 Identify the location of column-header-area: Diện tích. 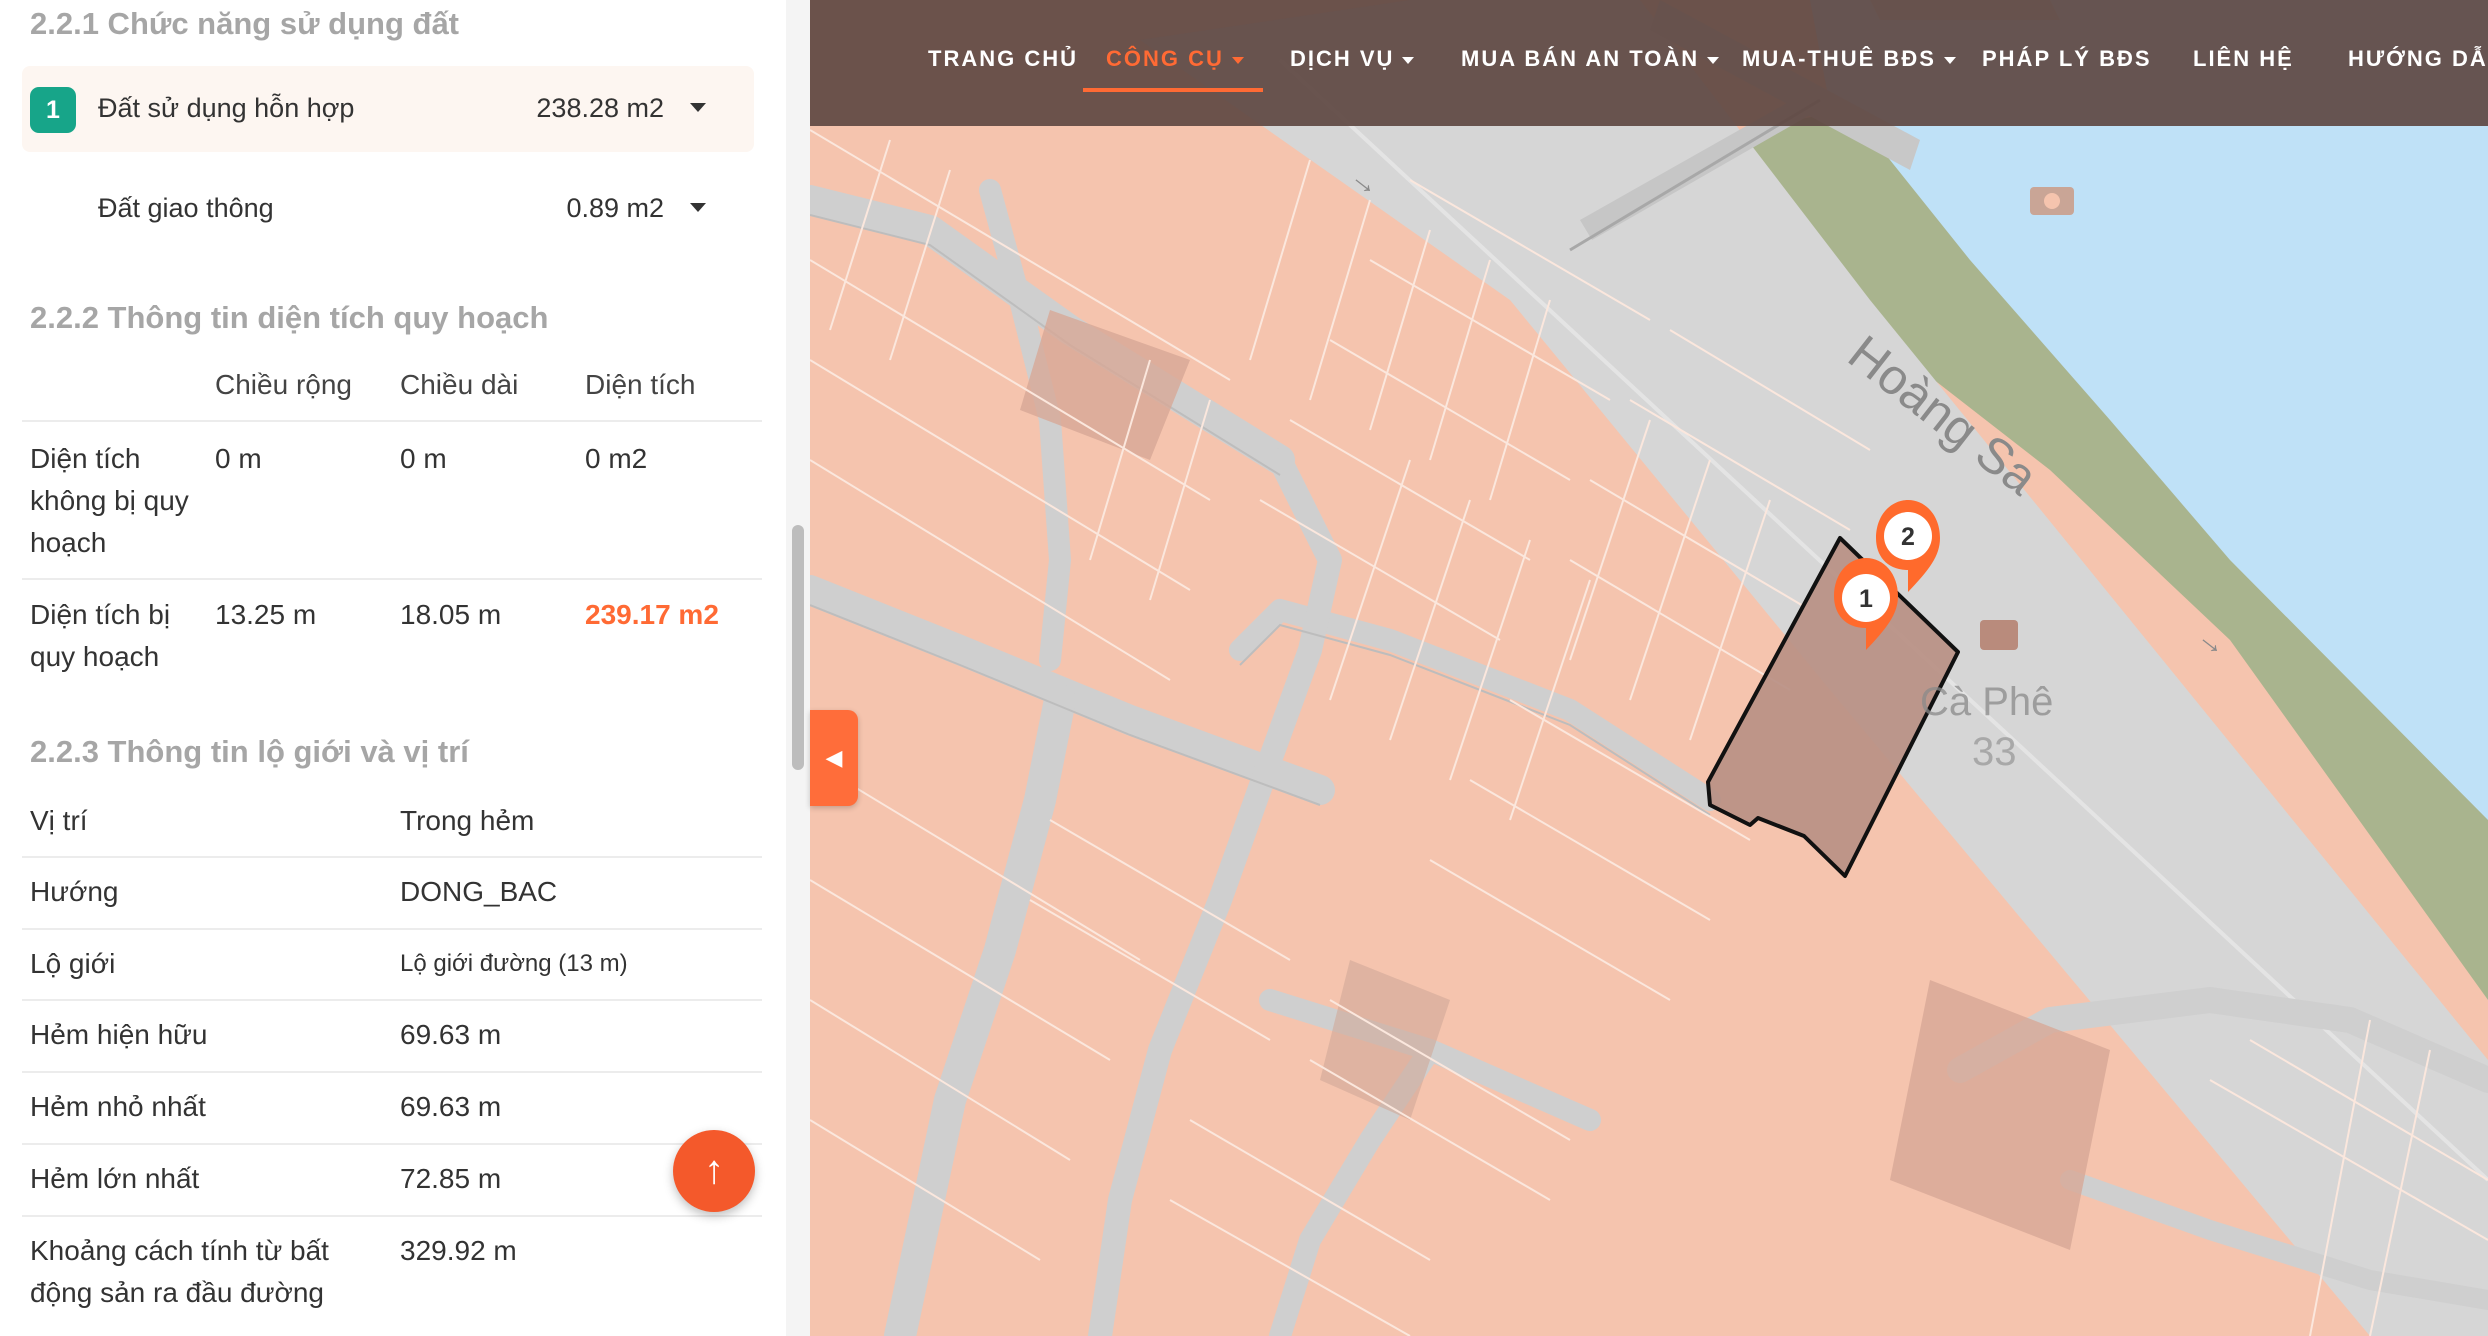
(640, 384).